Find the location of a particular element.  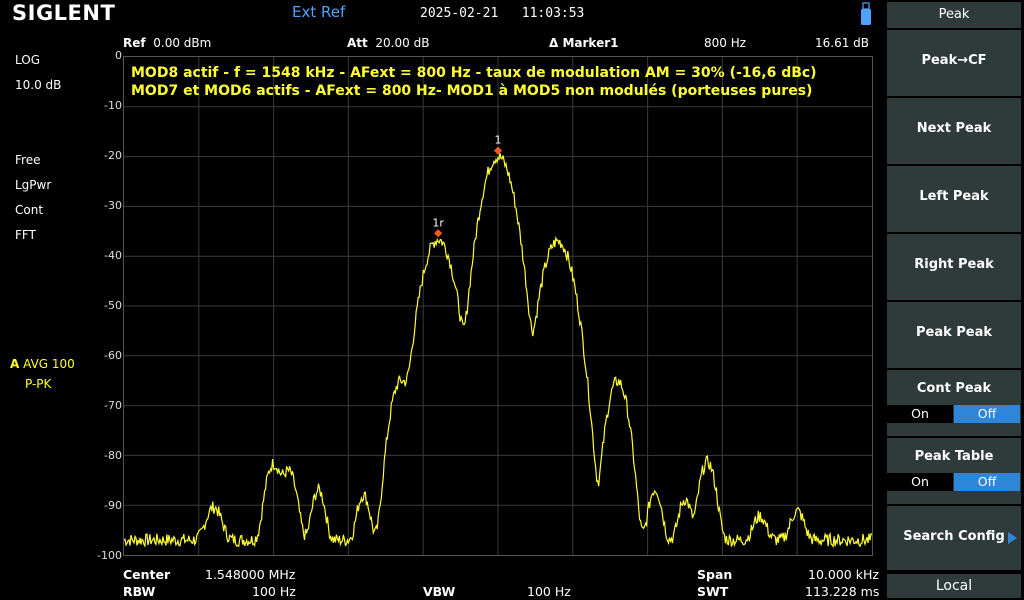

usb-icon is located at coordinates (866, 13).